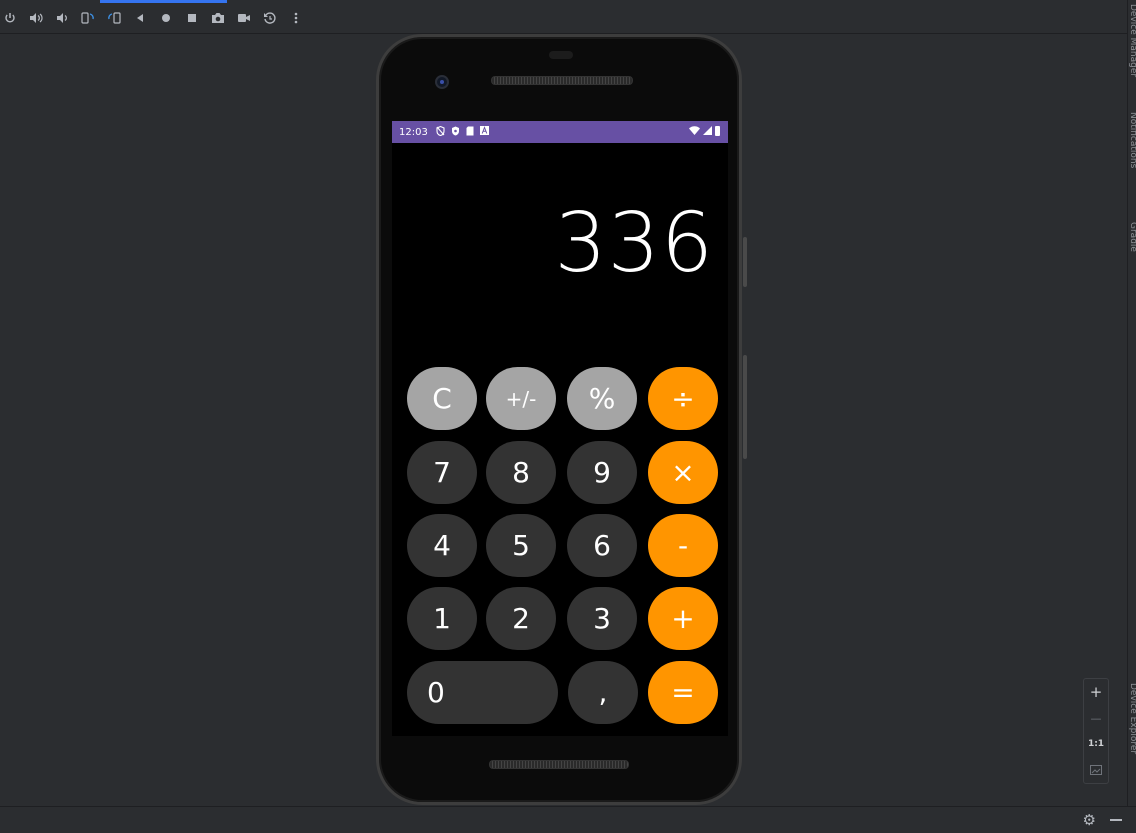 This screenshot has height=833, width=1136. Describe the element at coordinates (1131, 151) in the screenshot. I see `notifications-tab: Notifications` at that location.